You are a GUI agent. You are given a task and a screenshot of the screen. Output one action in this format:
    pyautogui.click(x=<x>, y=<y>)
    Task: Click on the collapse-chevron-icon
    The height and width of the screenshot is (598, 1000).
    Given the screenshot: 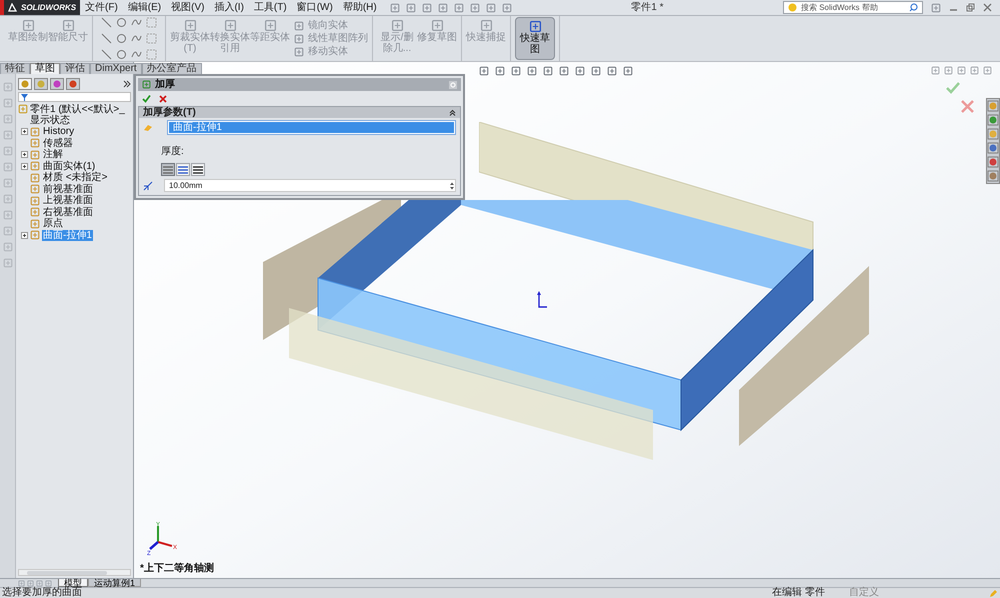 What is the action you would take?
    pyautogui.click(x=452, y=112)
    